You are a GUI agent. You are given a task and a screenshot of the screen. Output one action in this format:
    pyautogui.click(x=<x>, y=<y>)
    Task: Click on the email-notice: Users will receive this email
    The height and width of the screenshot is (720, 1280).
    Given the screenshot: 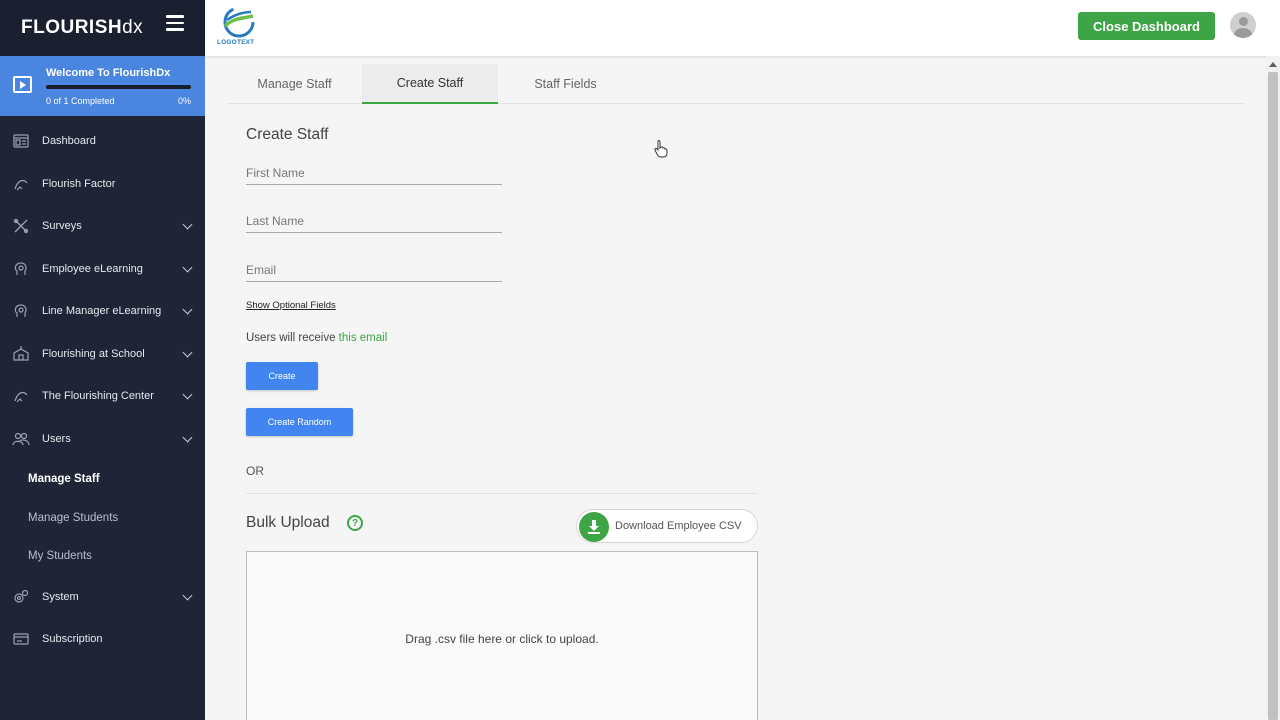 What is the action you would take?
    pyautogui.click(x=317, y=338)
    